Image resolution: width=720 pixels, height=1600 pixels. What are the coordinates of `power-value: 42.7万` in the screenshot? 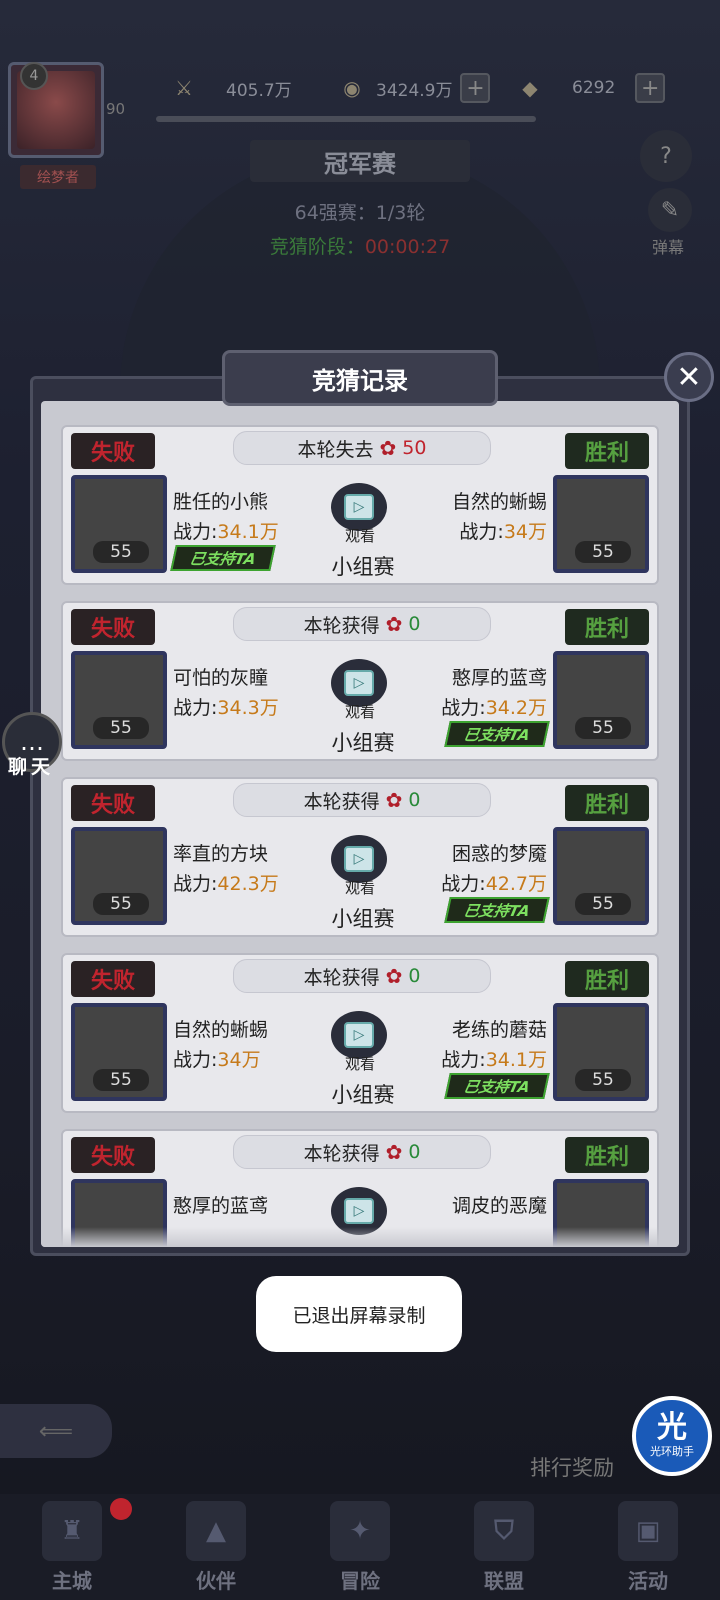 It's located at (516, 884).